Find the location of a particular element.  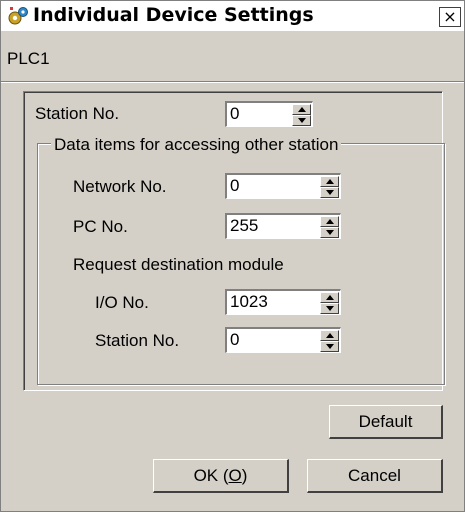

network-no-value: 0 is located at coordinates (235, 185).